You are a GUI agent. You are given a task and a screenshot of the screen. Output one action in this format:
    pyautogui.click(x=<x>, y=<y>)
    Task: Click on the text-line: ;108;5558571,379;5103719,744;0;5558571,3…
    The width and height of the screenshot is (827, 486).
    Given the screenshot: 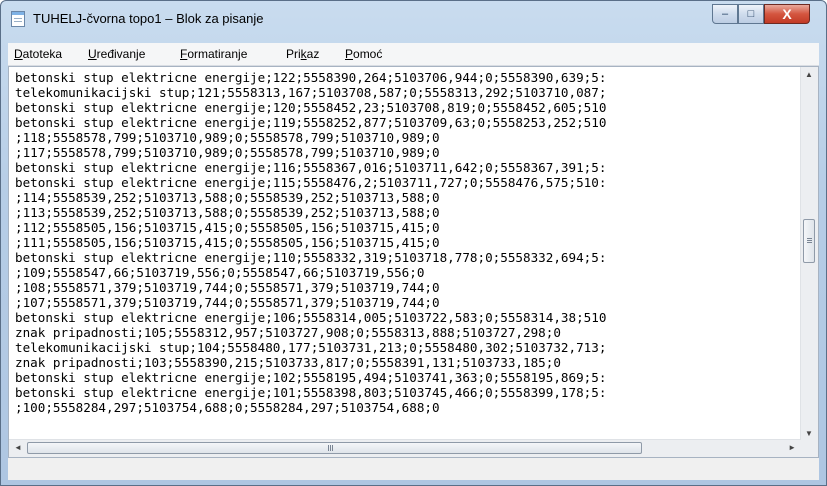 What is the action you would take?
    pyautogui.click(x=405, y=287)
    